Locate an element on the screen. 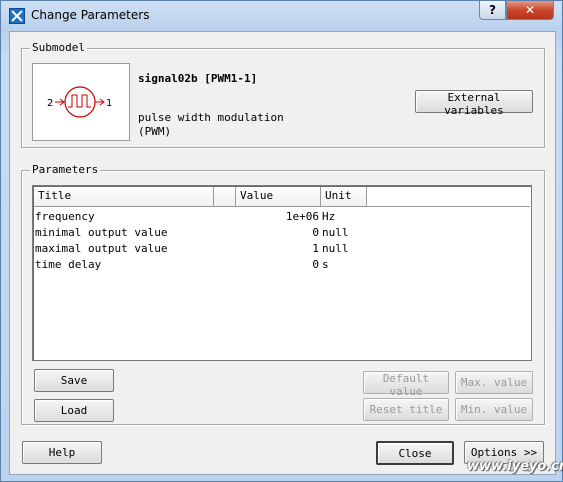 The width and height of the screenshot is (563, 482). load-button: Load is located at coordinates (74, 410).